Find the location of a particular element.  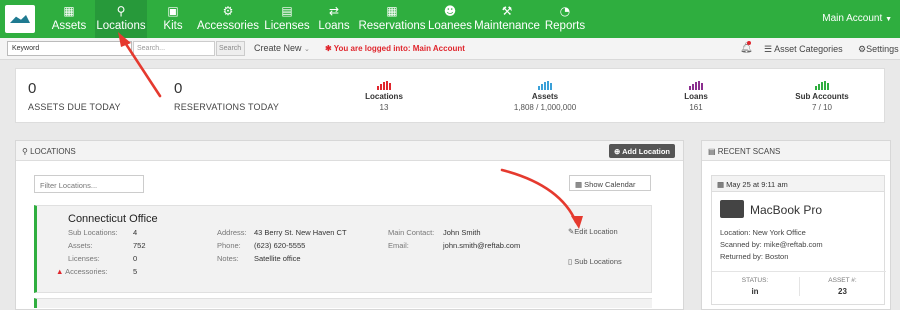

stat-assets: Assets 1,808 / 1,000,000 is located at coordinates (545, 96).